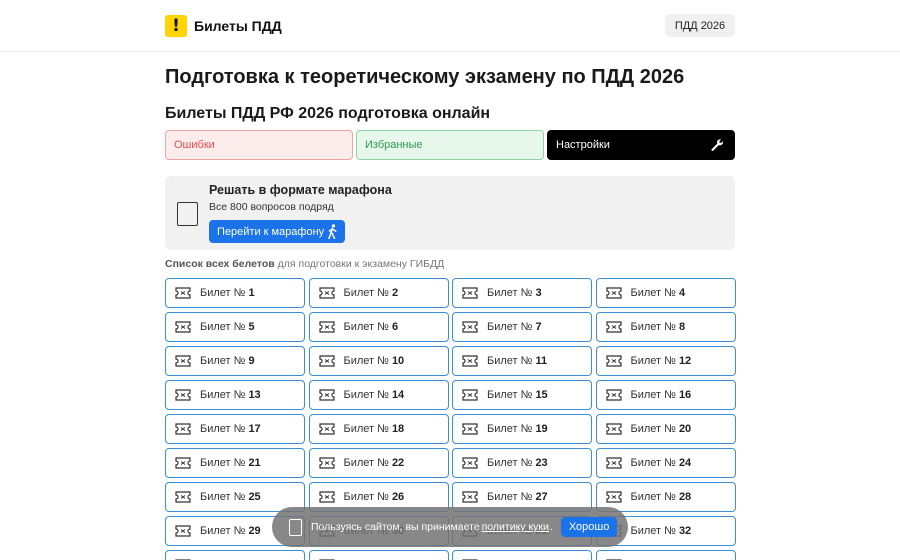  What do you see at coordinates (238, 26) in the screenshot?
I see `logo-text: Билеты ПДД` at bounding box center [238, 26].